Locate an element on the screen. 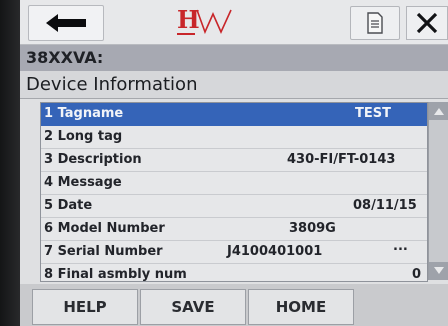  scroll-up-button is located at coordinates (438, 111).